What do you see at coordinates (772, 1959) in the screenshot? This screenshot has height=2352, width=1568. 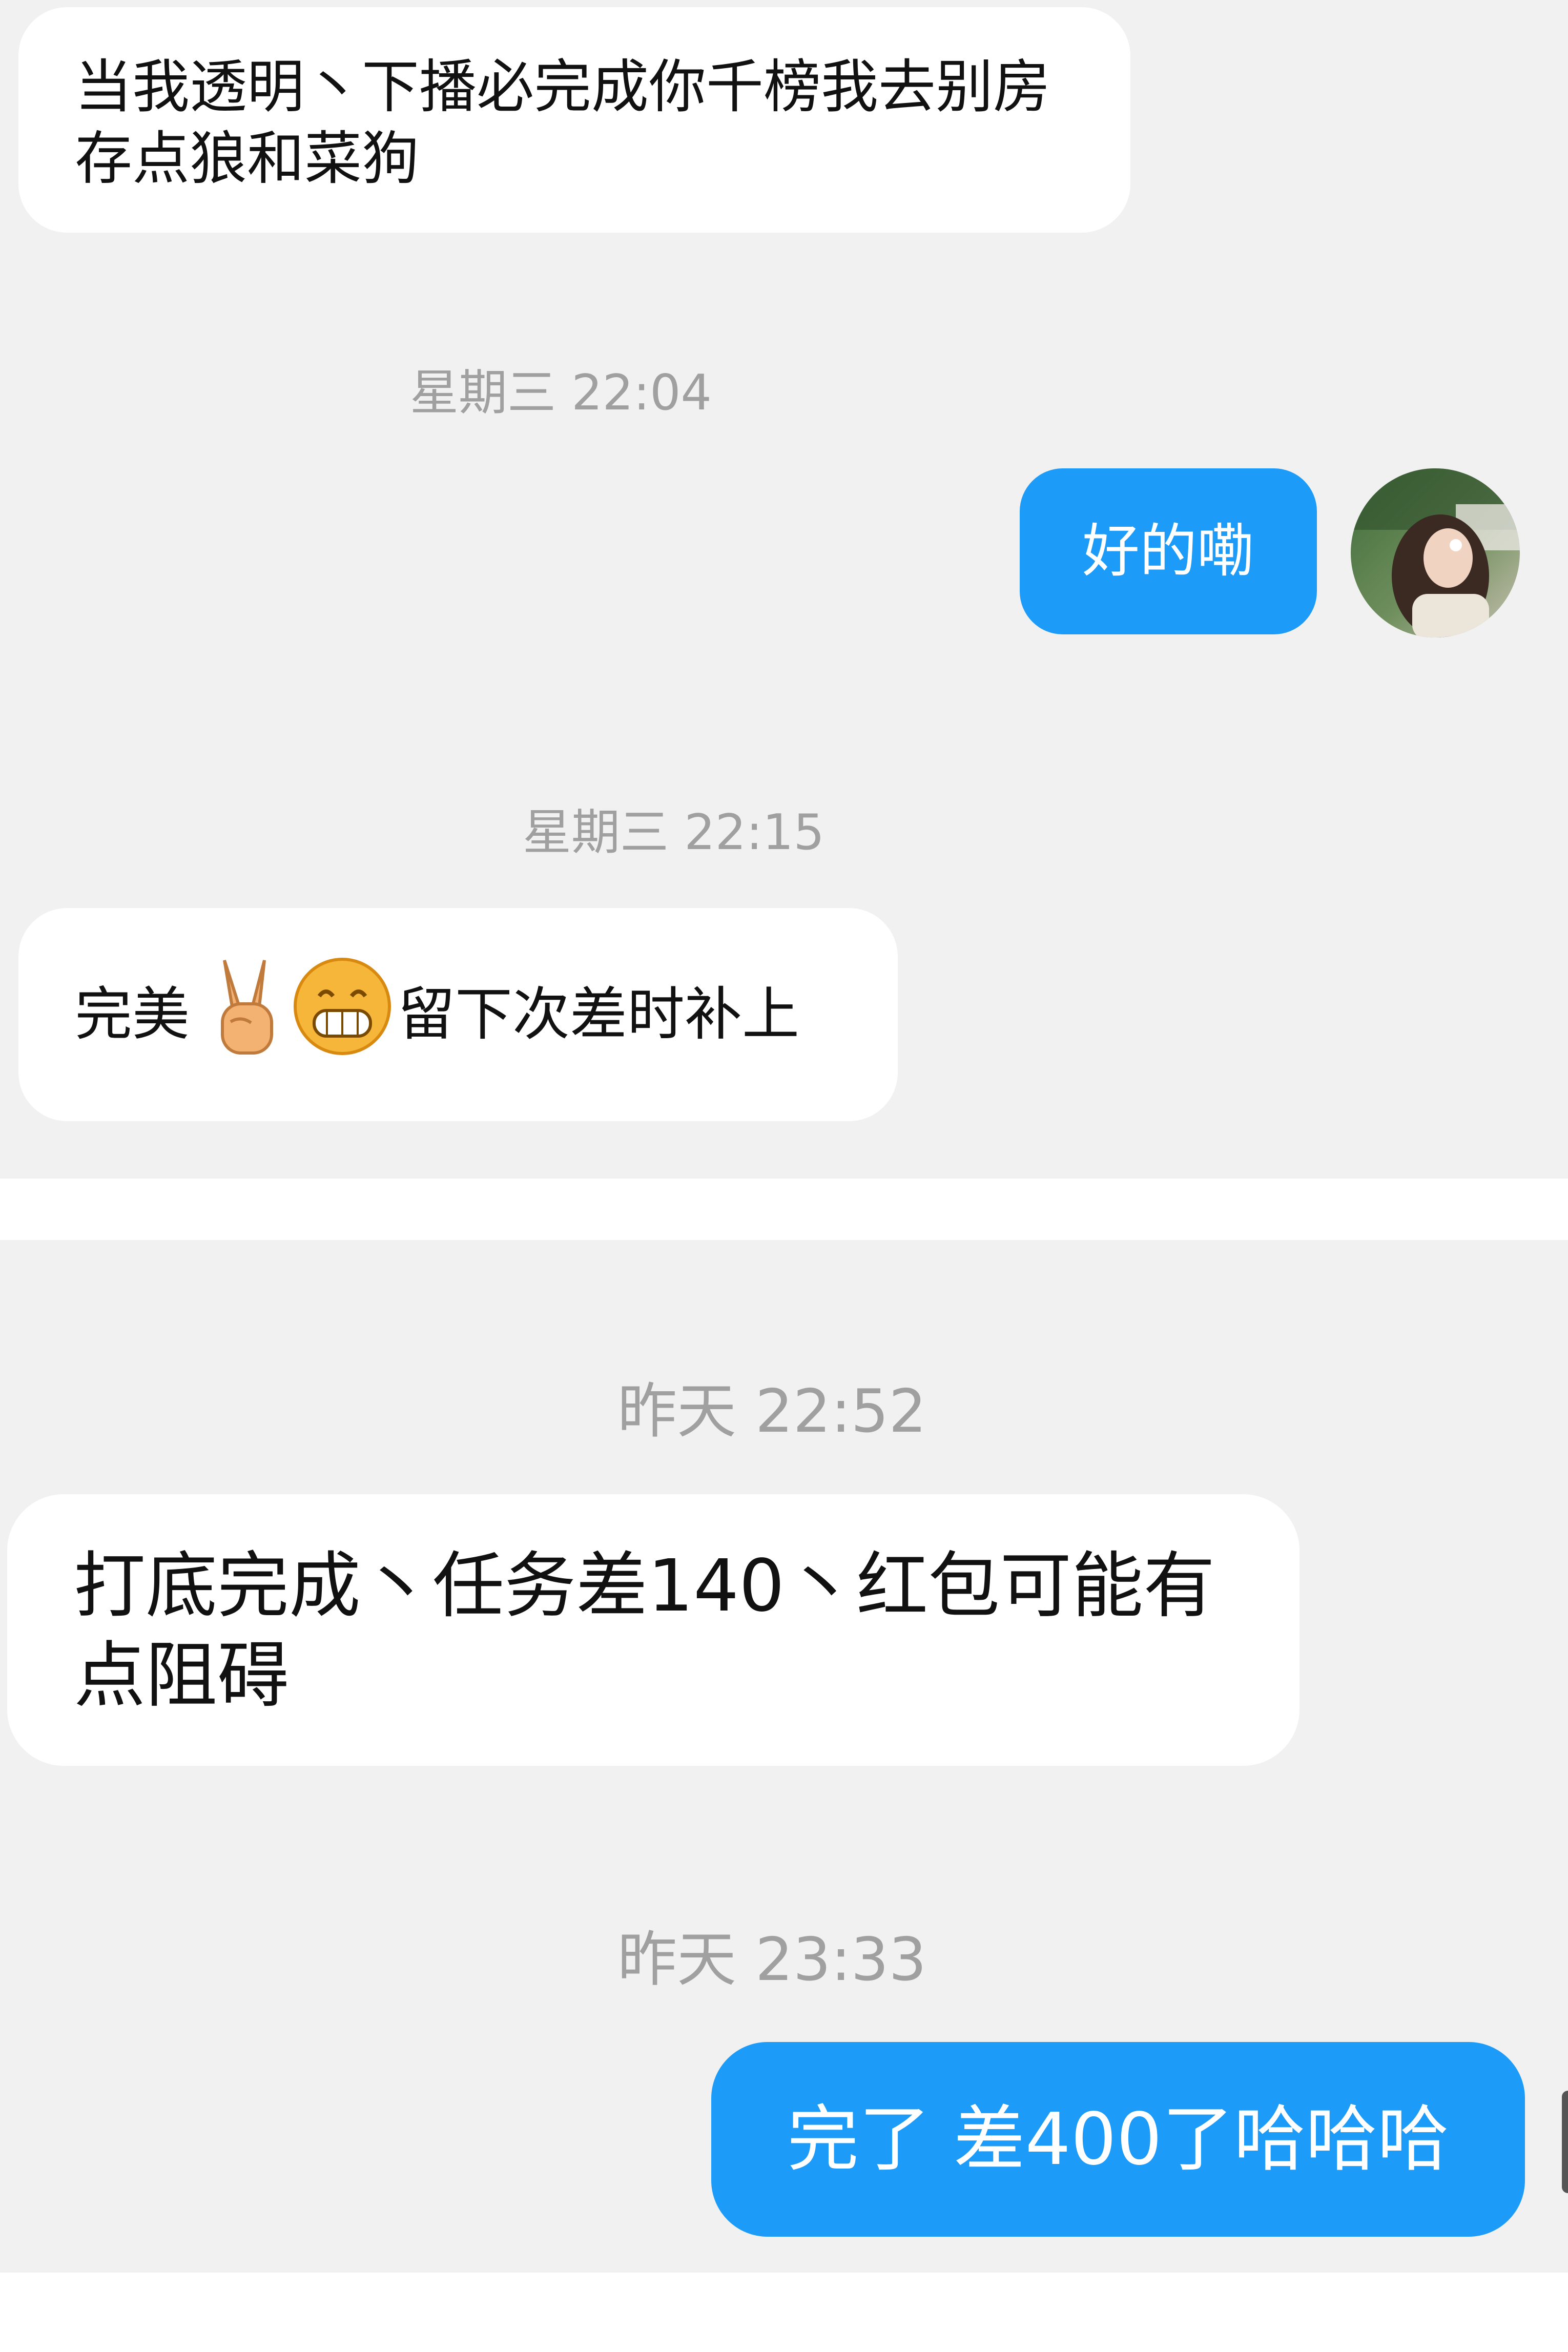 I see `timestamp: 昨天 23:33` at bounding box center [772, 1959].